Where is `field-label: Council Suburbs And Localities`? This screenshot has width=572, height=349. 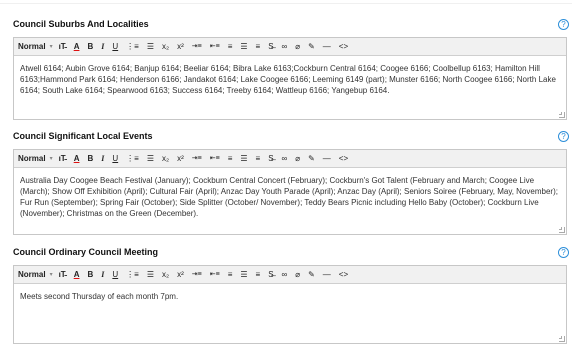
field-label: Council Suburbs And Localities is located at coordinates (81, 24).